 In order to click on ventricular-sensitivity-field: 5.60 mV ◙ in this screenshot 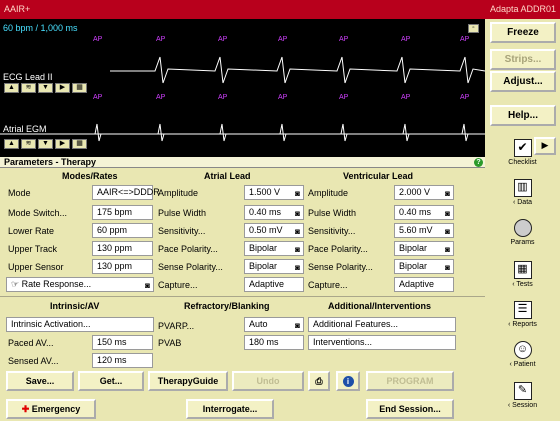, I will do `click(424, 230)`.